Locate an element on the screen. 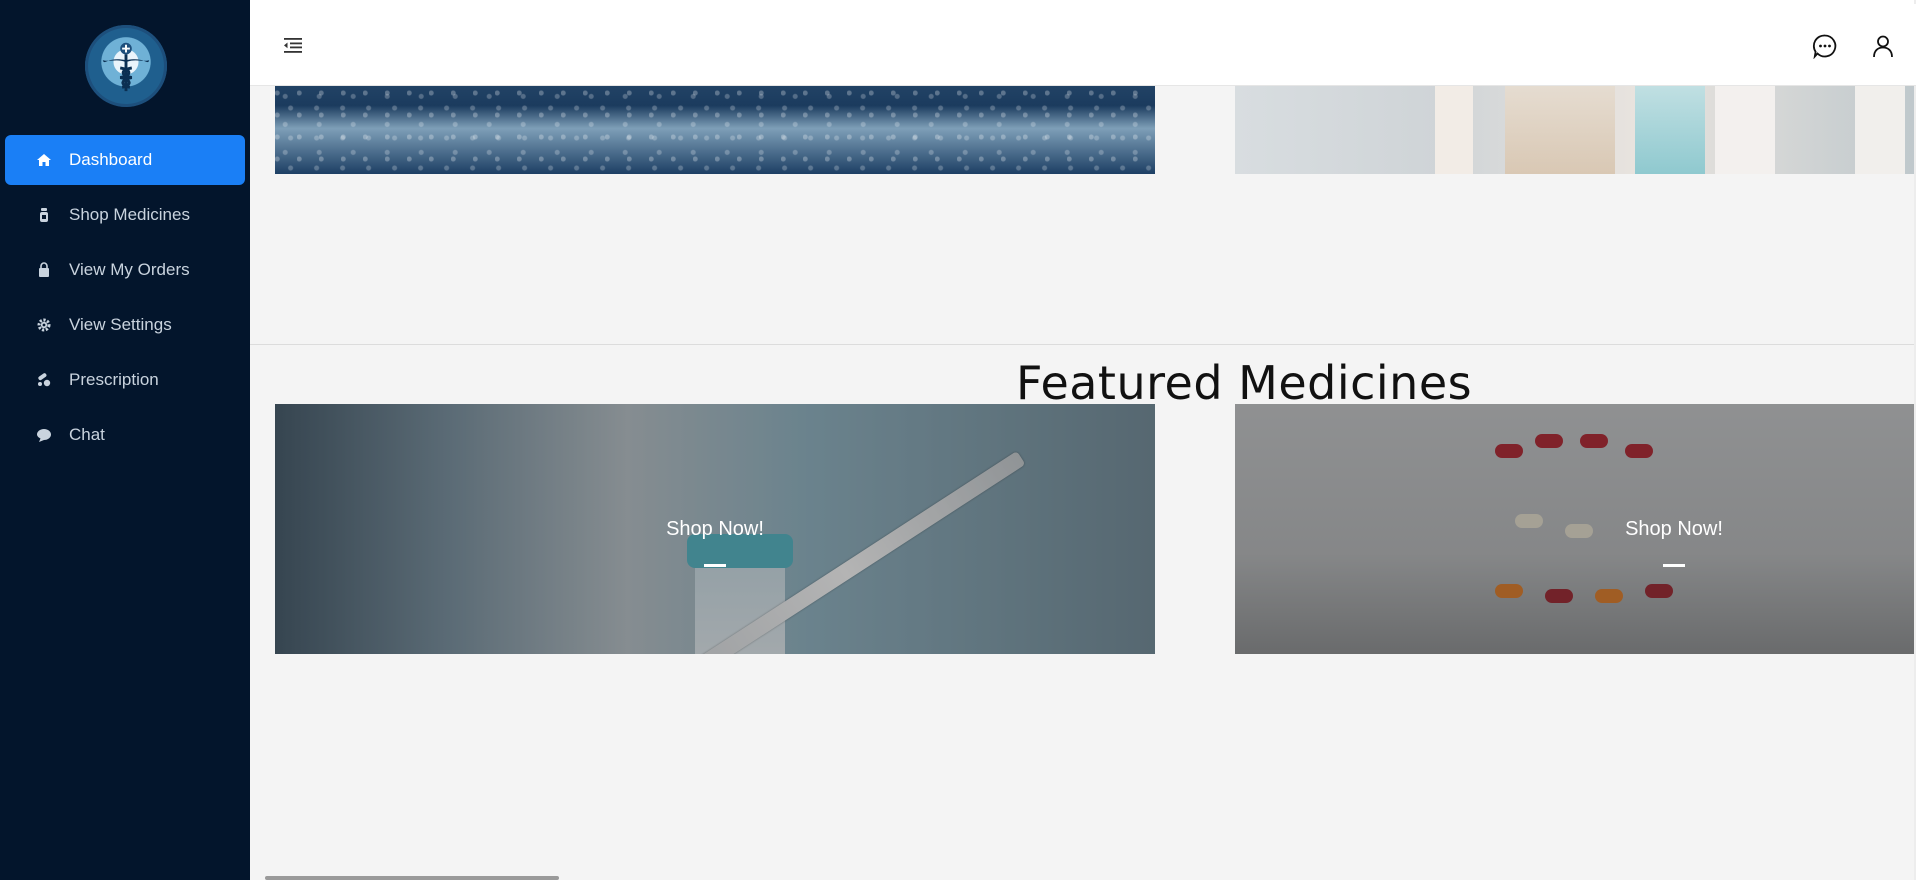 This screenshot has width=1916, height=880. caduceus-icon is located at coordinates (126, 67).